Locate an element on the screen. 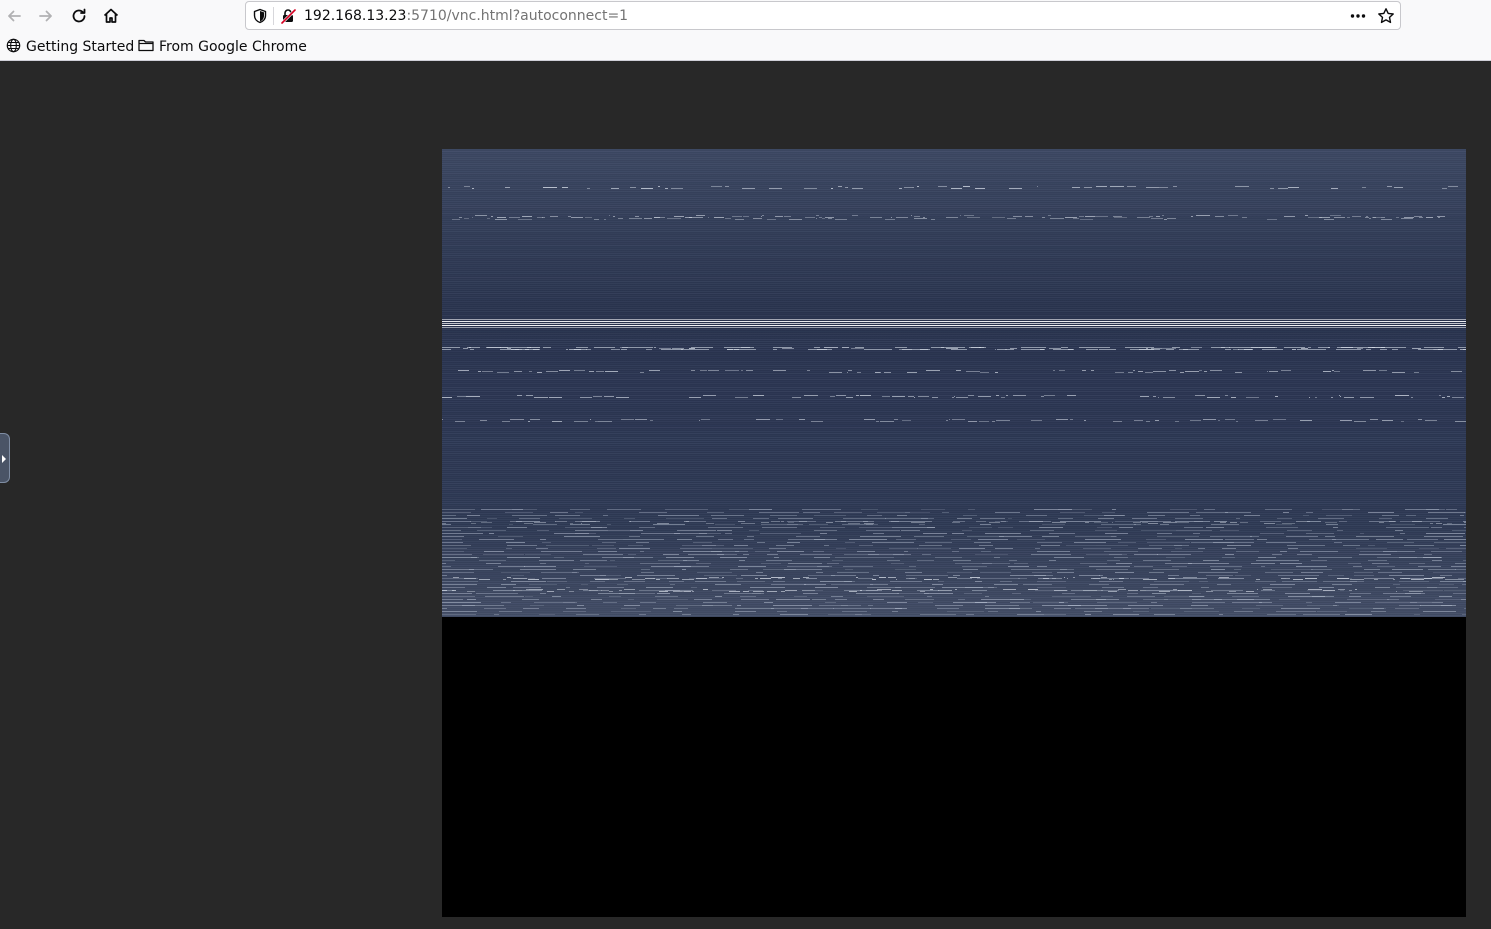 This screenshot has height=929, width=1491. home-button is located at coordinates (111, 16).